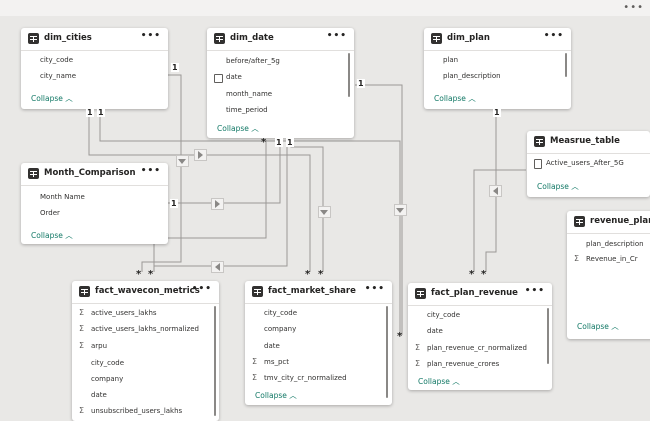  I want to click on field-name: Revenue_in_Cr, so click(612, 259).